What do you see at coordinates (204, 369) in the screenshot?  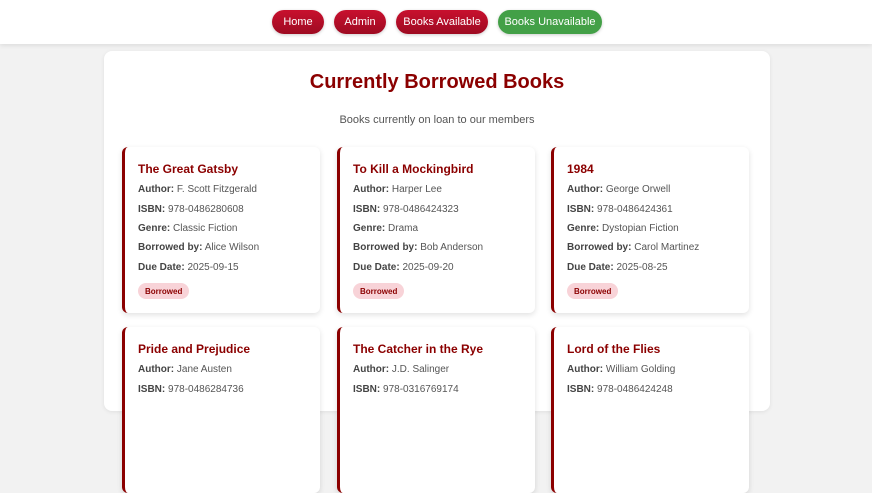 I see `author-value: Jane Austen` at bounding box center [204, 369].